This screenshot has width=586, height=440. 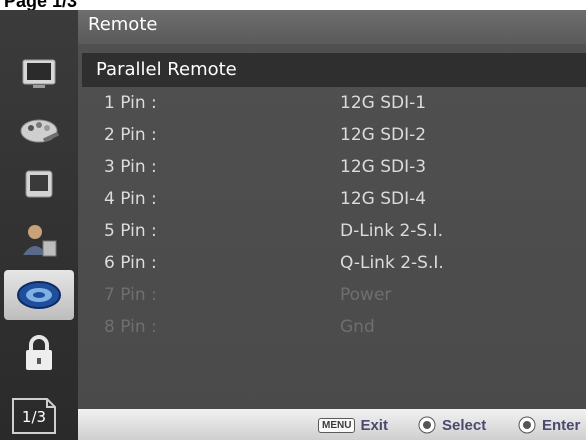 I want to click on select-hint: Select, so click(x=452, y=425).